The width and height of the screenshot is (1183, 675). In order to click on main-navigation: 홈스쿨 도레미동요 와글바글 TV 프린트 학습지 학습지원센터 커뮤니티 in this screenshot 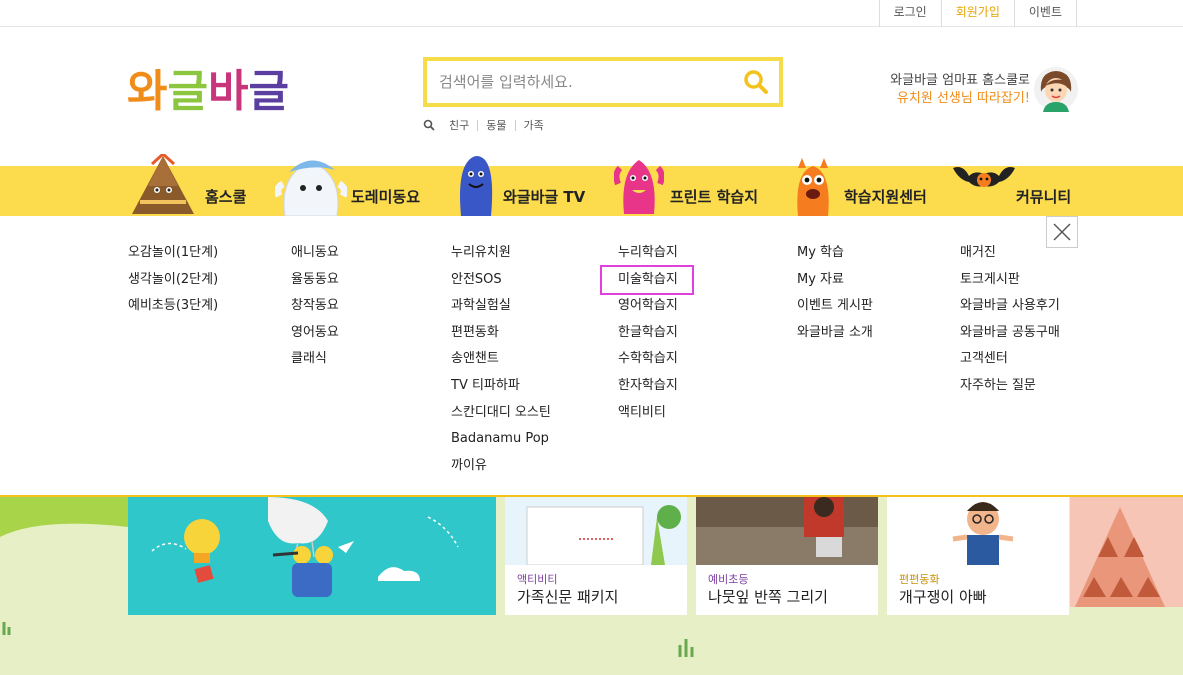, I will do `click(591, 185)`.